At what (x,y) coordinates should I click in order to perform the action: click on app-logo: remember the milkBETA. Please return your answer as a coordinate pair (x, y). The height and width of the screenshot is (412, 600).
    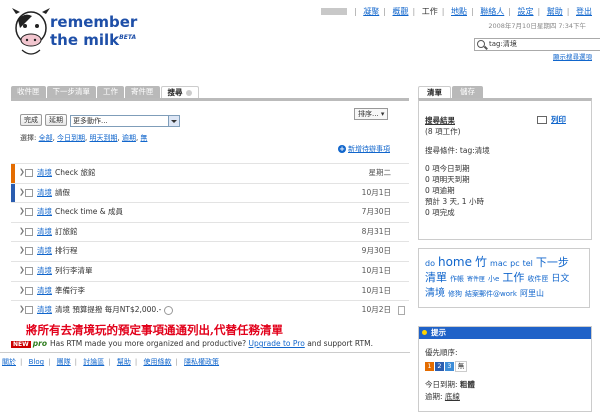
    Looking at the image, I should click on (93, 31).